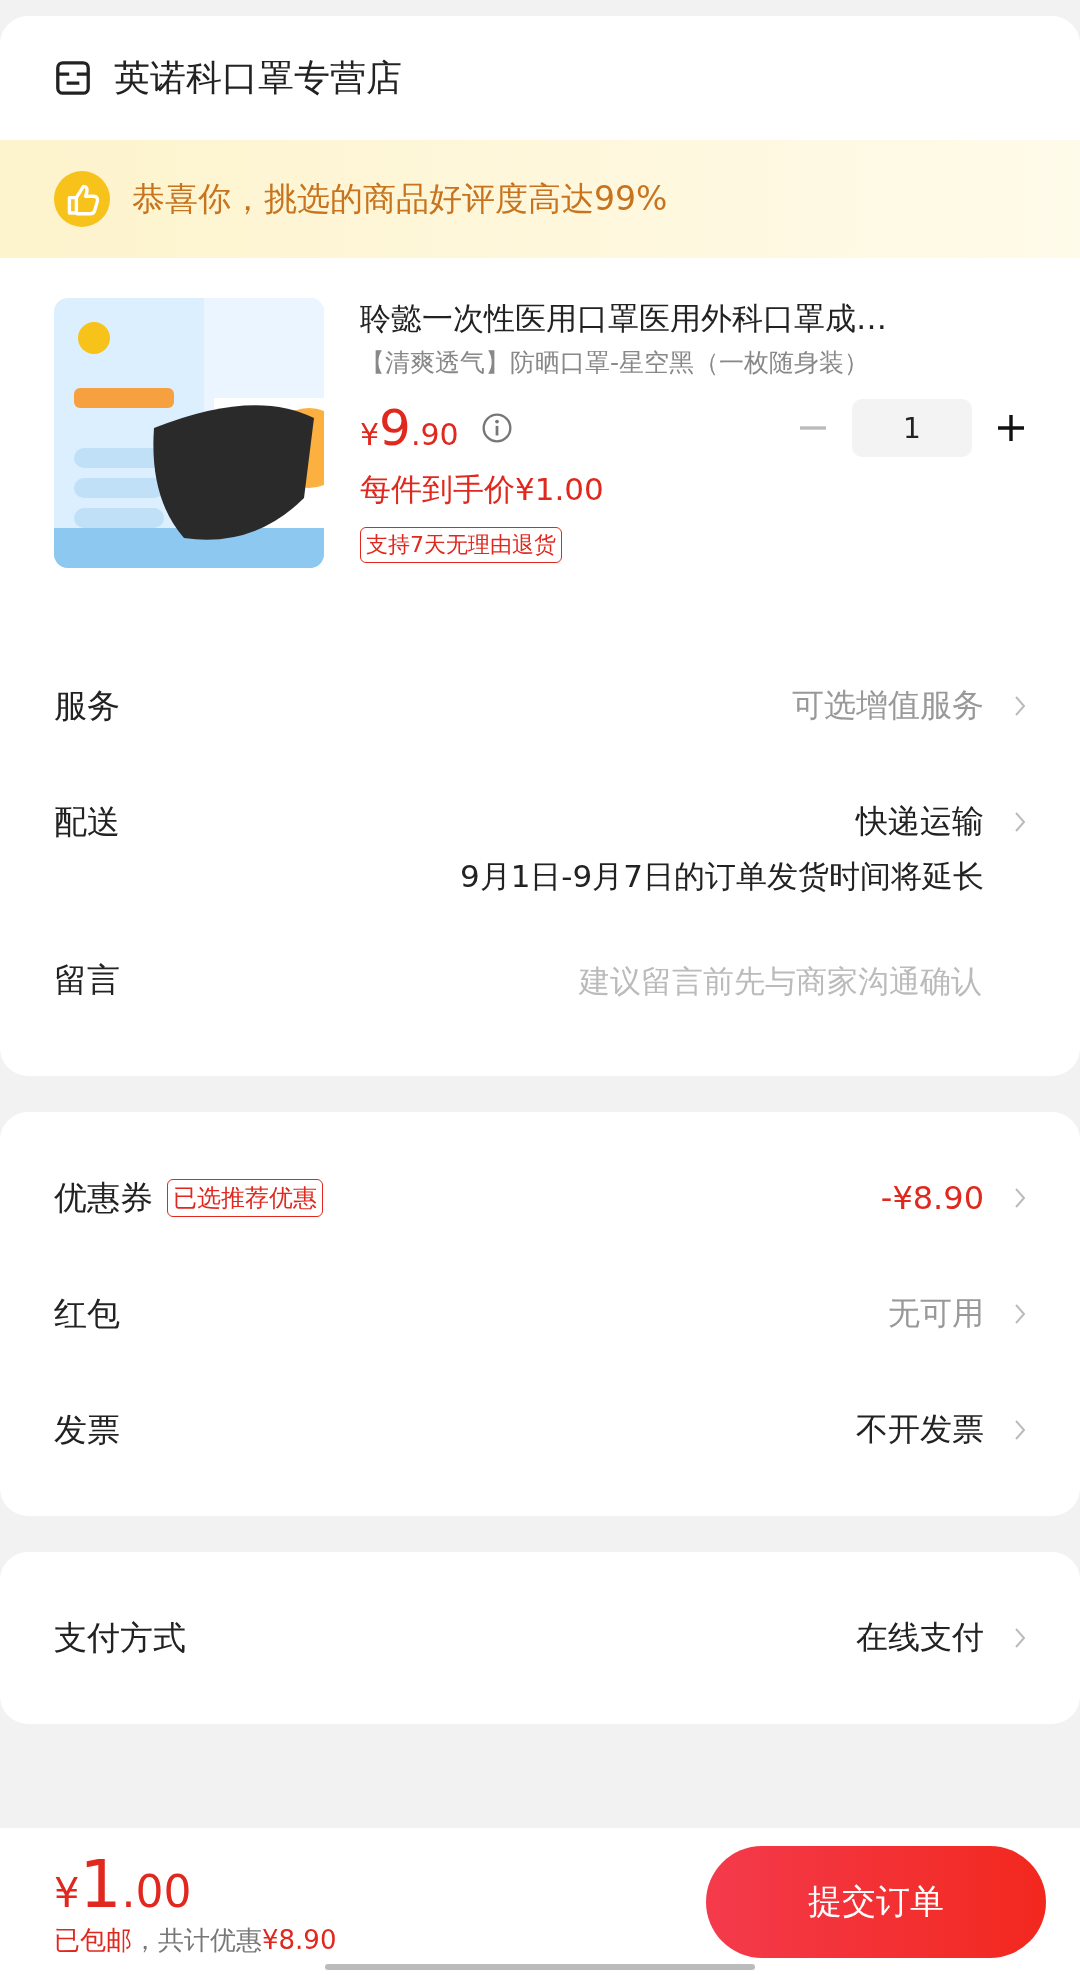 The image size is (1080, 1976). What do you see at coordinates (482, 489) in the screenshot?
I see `unit-price: 每件到手价¥1.00` at bounding box center [482, 489].